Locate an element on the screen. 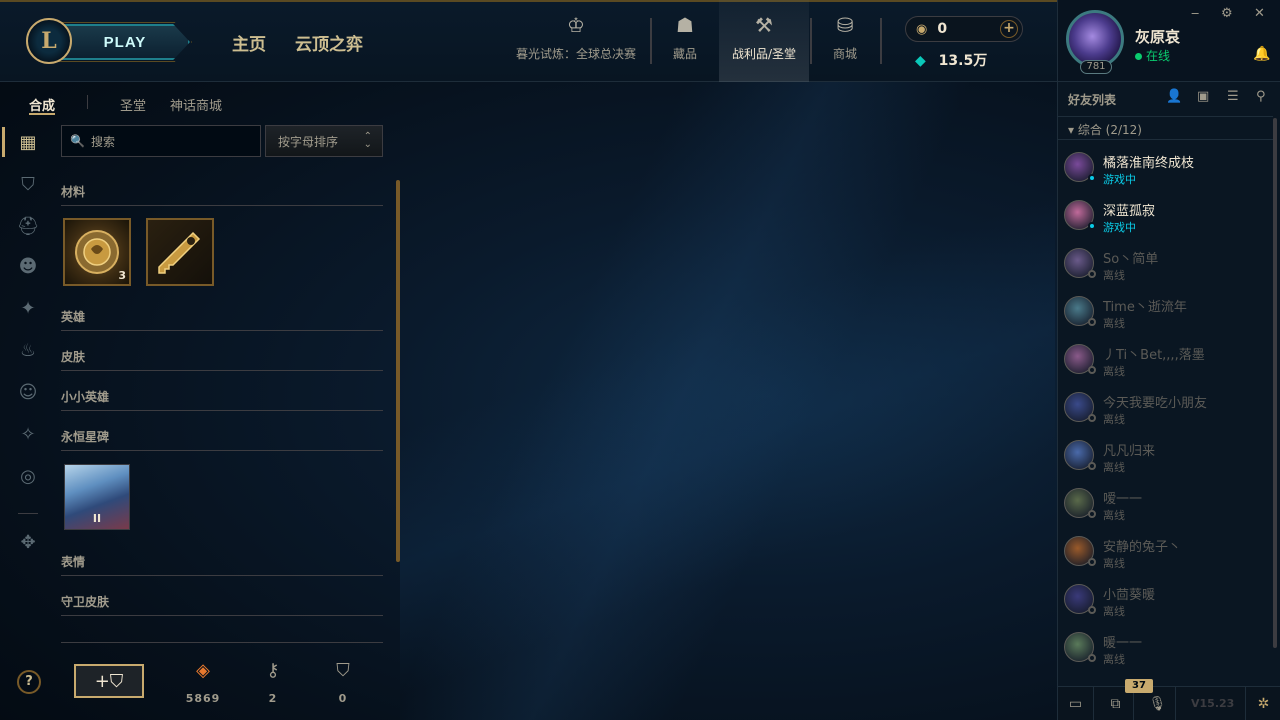 The image size is (1280, 720). hextech-key-tile is located at coordinates (180, 252).